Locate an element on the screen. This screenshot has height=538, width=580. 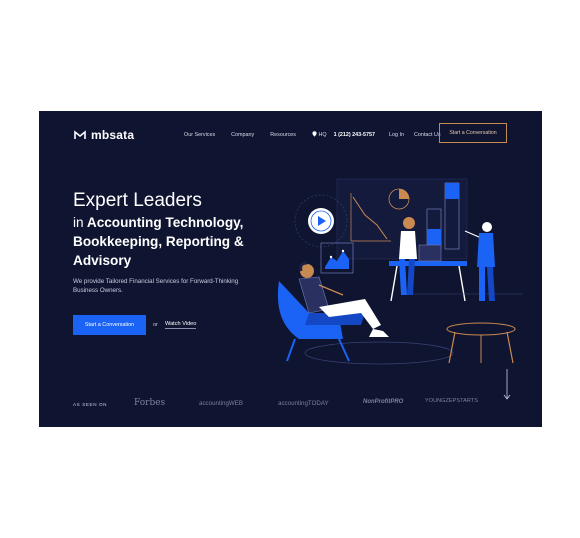
nav-item-company: Company is located at coordinates (242, 135).